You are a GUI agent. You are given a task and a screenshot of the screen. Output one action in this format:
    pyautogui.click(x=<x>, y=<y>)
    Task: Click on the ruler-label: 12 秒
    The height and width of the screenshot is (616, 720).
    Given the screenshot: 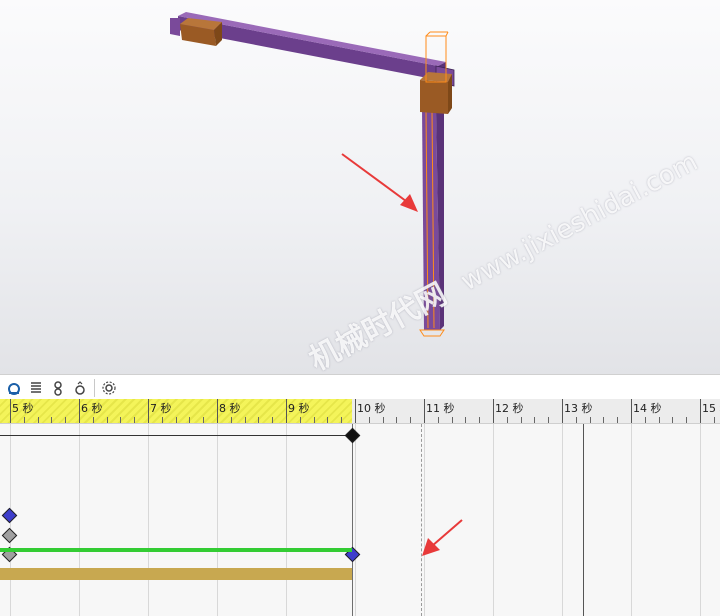 What is the action you would take?
    pyautogui.click(x=509, y=408)
    